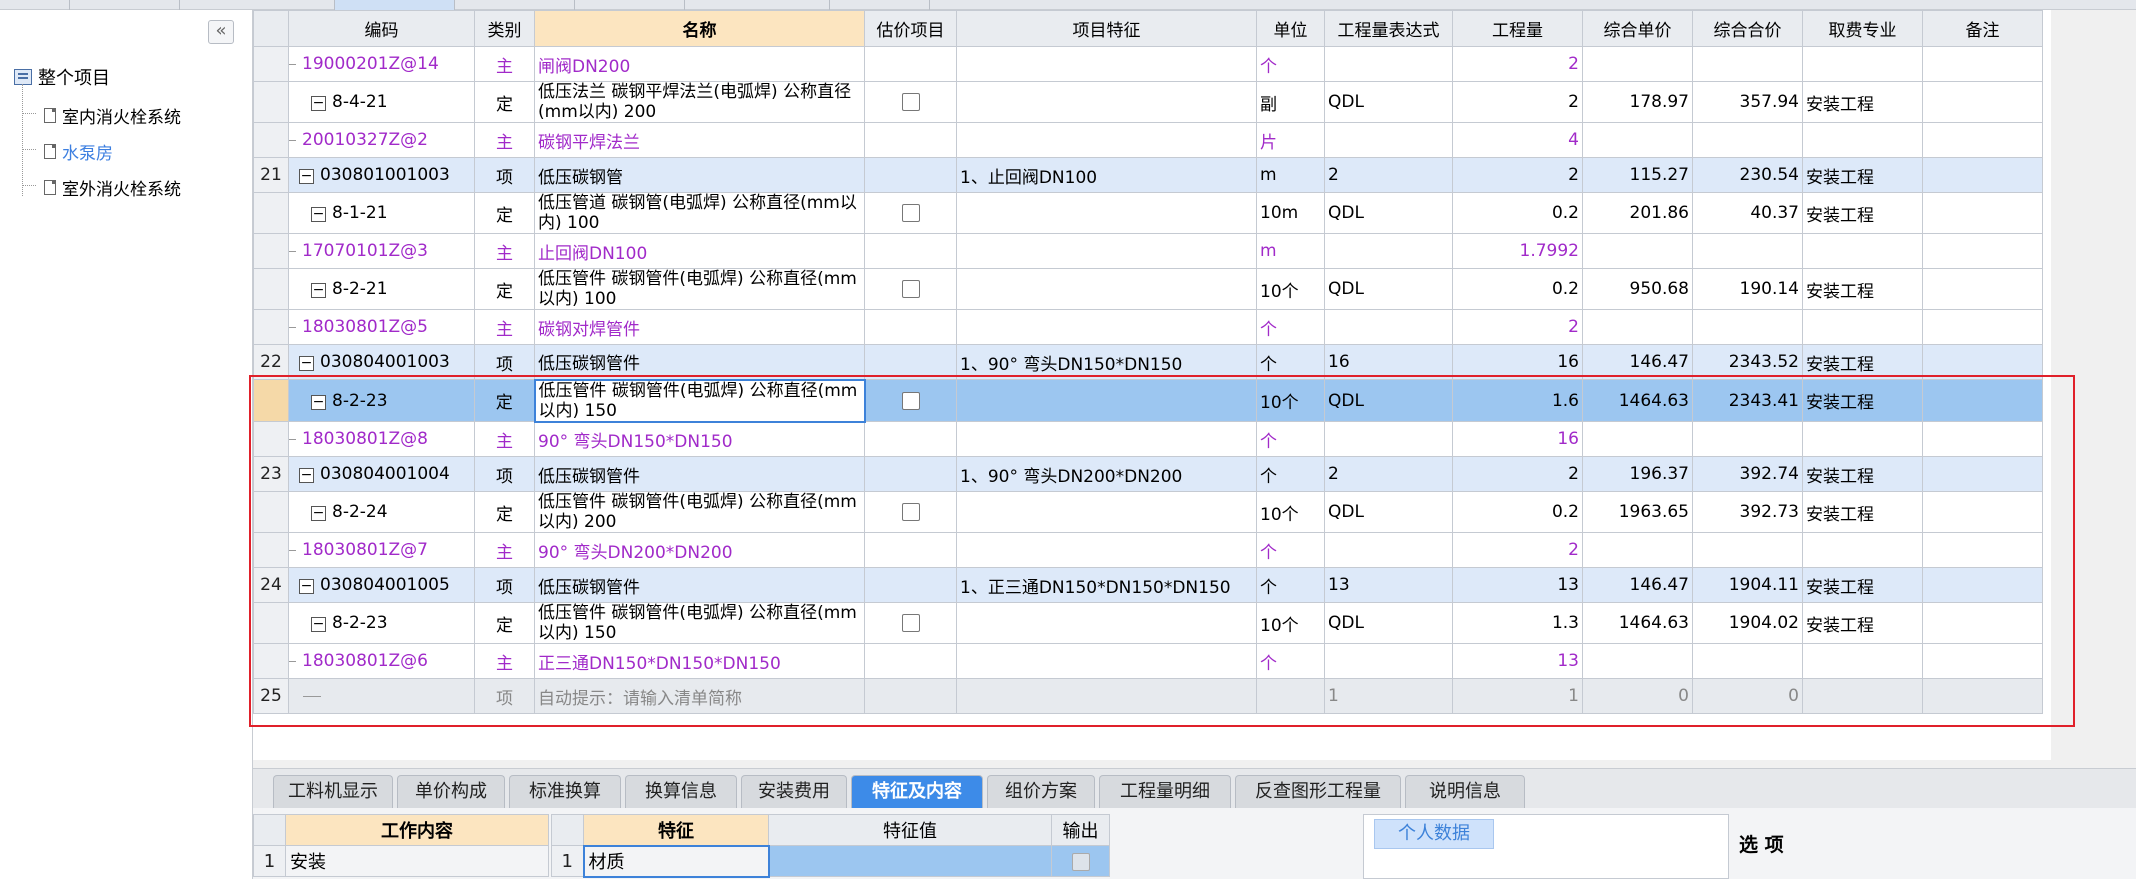  What do you see at coordinates (1517, 362) in the screenshot?
I see `qty-cell: 16` at bounding box center [1517, 362].